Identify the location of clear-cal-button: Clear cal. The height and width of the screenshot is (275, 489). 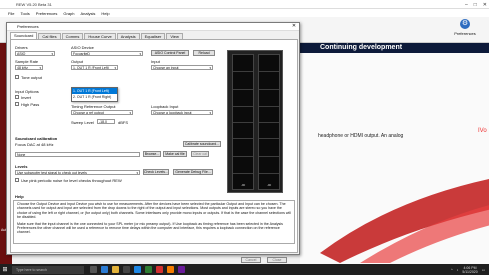
(200, 154).